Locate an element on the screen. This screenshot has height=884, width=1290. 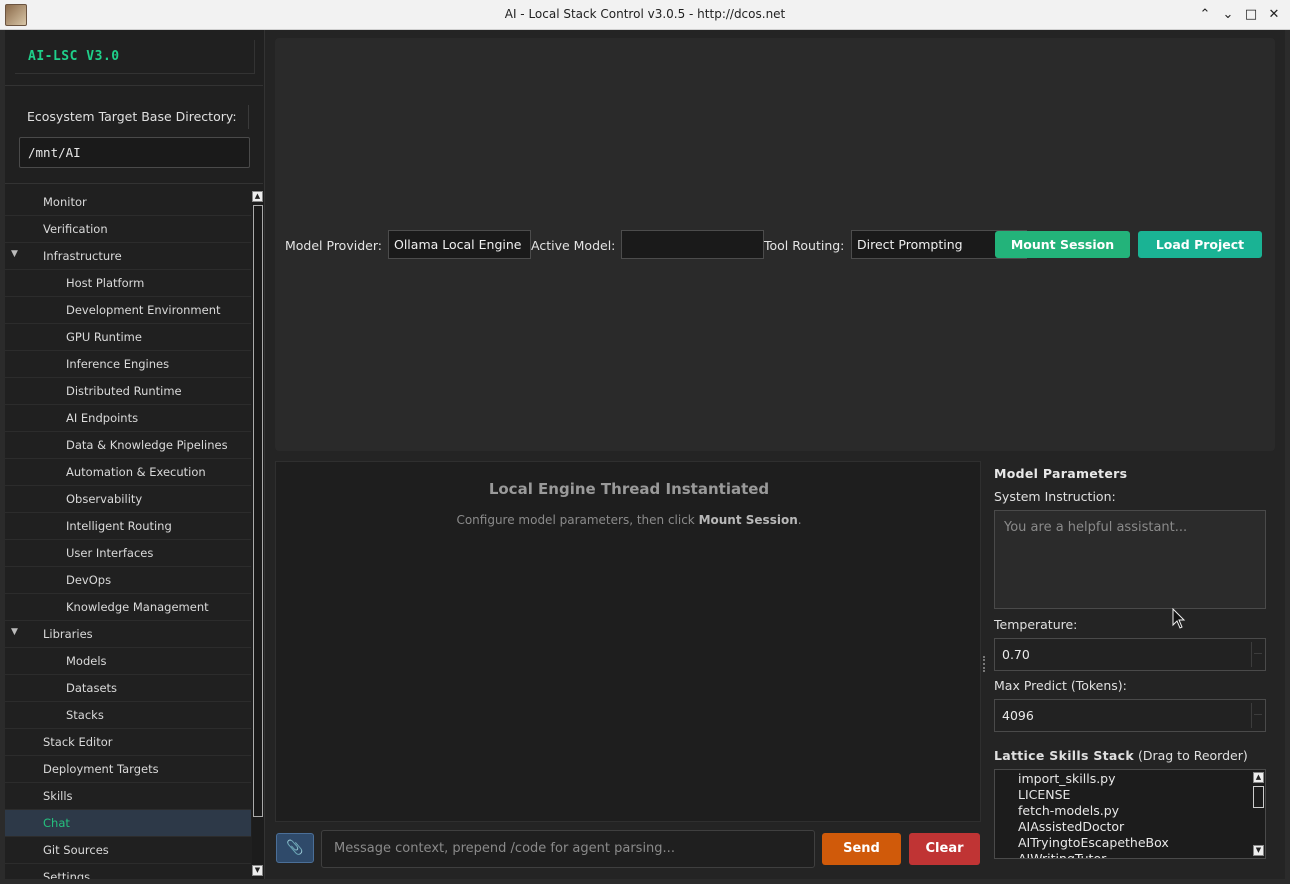
sidebar-item-automation-execution: Automation & Execution is located at coordinates (128, 472).